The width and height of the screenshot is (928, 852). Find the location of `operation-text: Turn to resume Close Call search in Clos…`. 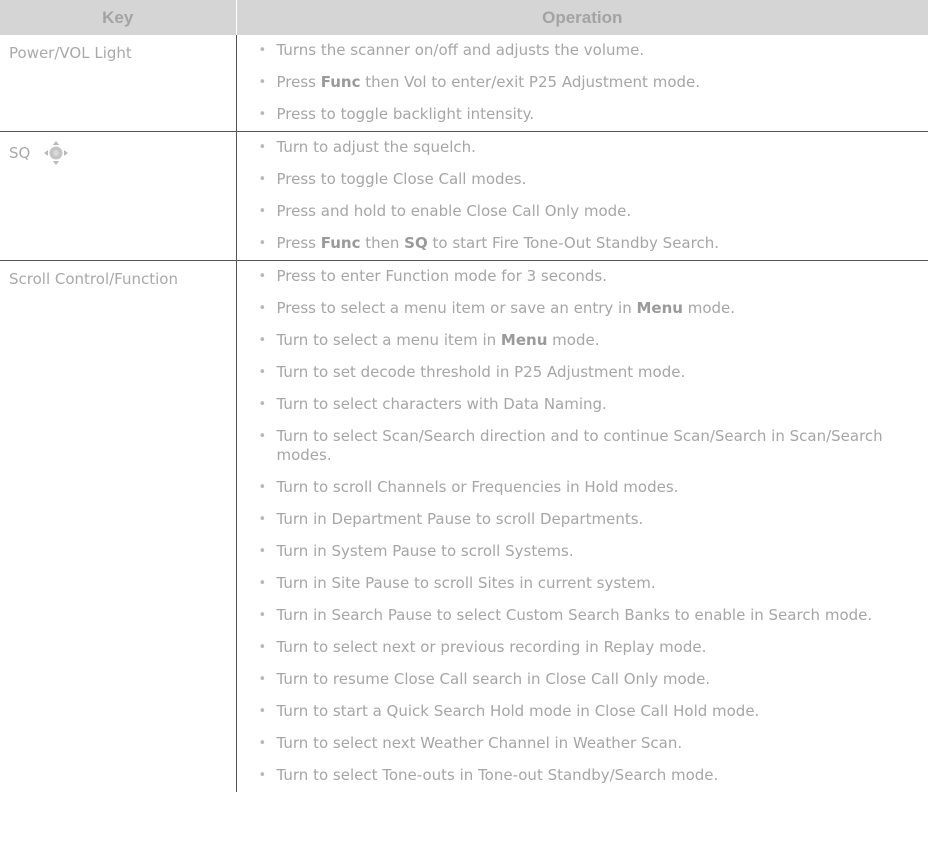

operation-text: Turn to resume Close Call search in Clos… is located at coordinates (493, 679).